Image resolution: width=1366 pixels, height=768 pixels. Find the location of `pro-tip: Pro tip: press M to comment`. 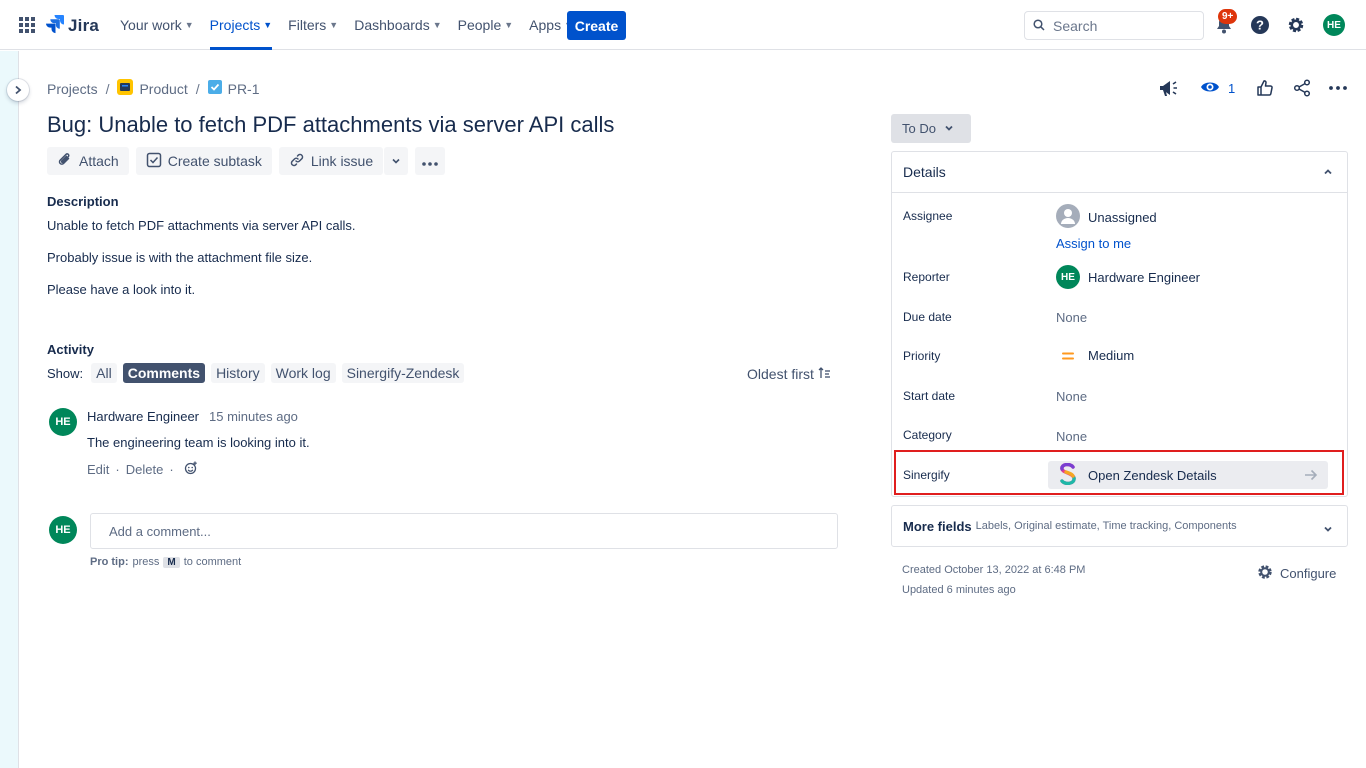

pro-tip: Pro tip: press M to comment is located at coordinates (165, 562).